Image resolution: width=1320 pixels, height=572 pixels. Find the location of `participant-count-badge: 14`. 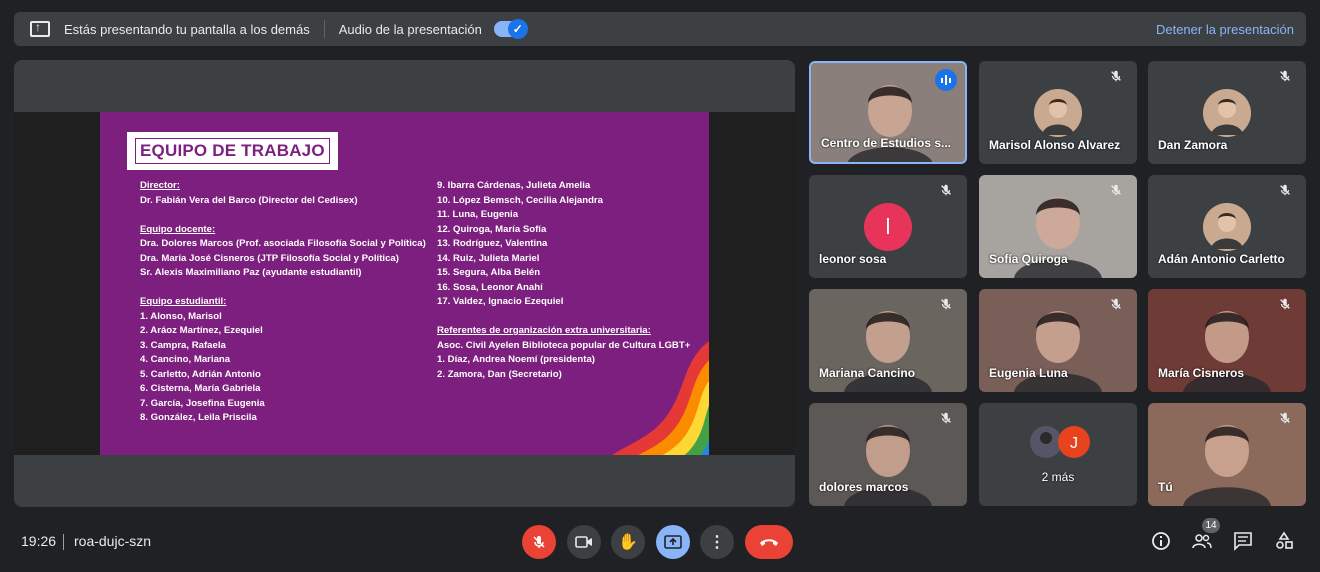

participant-count-badge: 14 is located at coordinates (1211, 525).